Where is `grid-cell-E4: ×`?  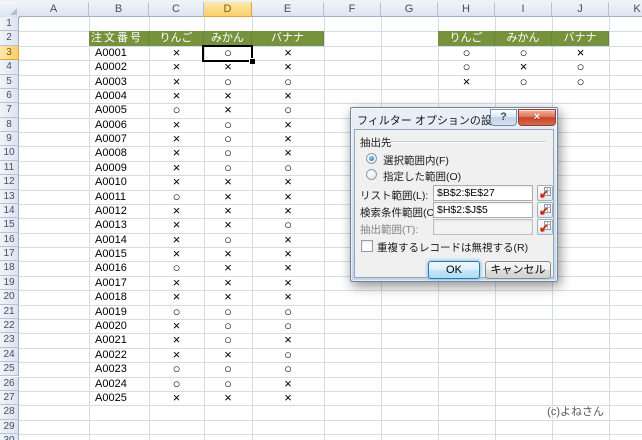
grid-cell-E4: × is located at coordinates (288, 67).